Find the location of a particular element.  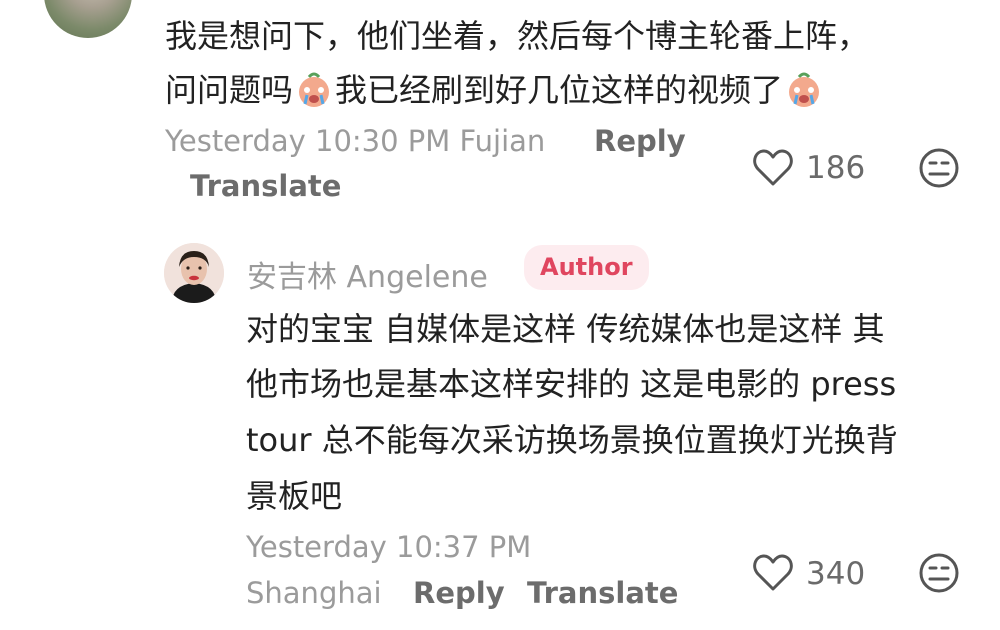

comment-meta: Yesterday 10:30 PM Fujian is located at coordinates (355, 141).